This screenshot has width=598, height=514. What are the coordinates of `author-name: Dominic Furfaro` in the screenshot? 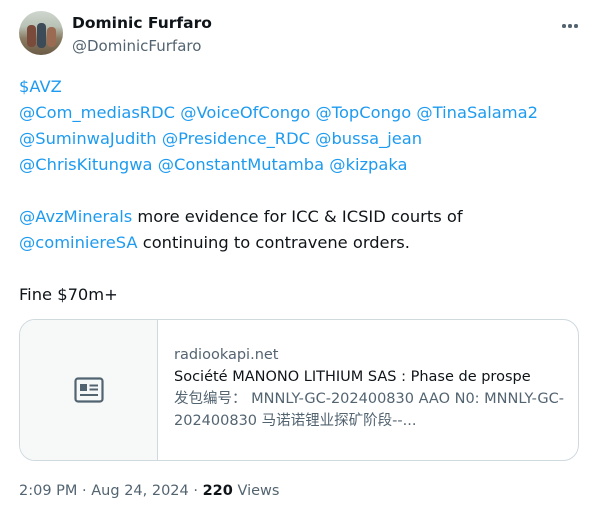 It's located at (142, 23).